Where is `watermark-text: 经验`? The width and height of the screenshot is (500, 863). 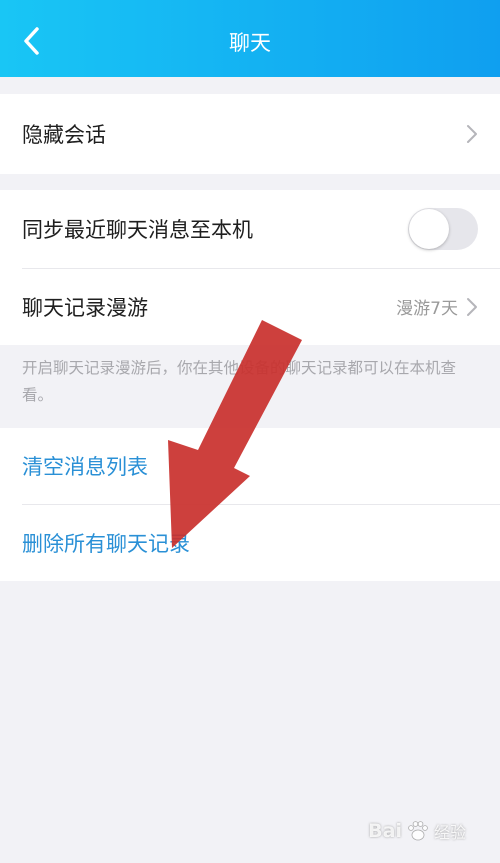 watermark-text: 经验 is located at coordinates (449, 832).